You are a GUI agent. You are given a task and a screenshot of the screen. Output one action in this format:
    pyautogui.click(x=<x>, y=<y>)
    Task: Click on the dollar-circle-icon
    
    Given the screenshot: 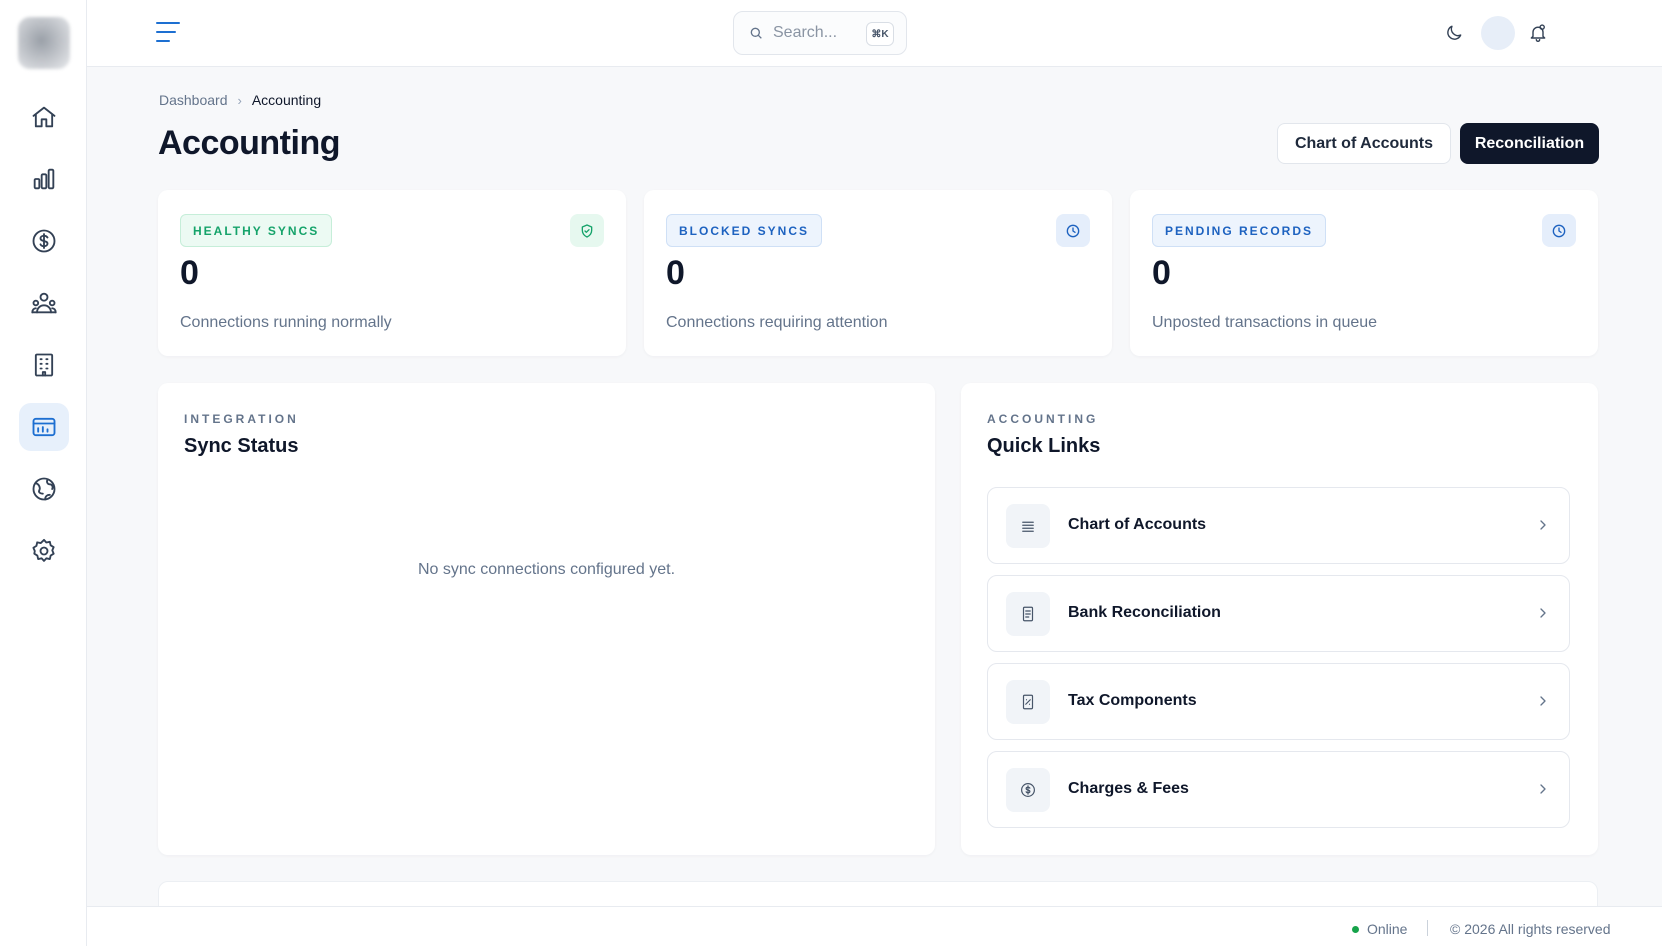 What is the action you would take?
    pyautogui.click(x=1028, y=790)
    